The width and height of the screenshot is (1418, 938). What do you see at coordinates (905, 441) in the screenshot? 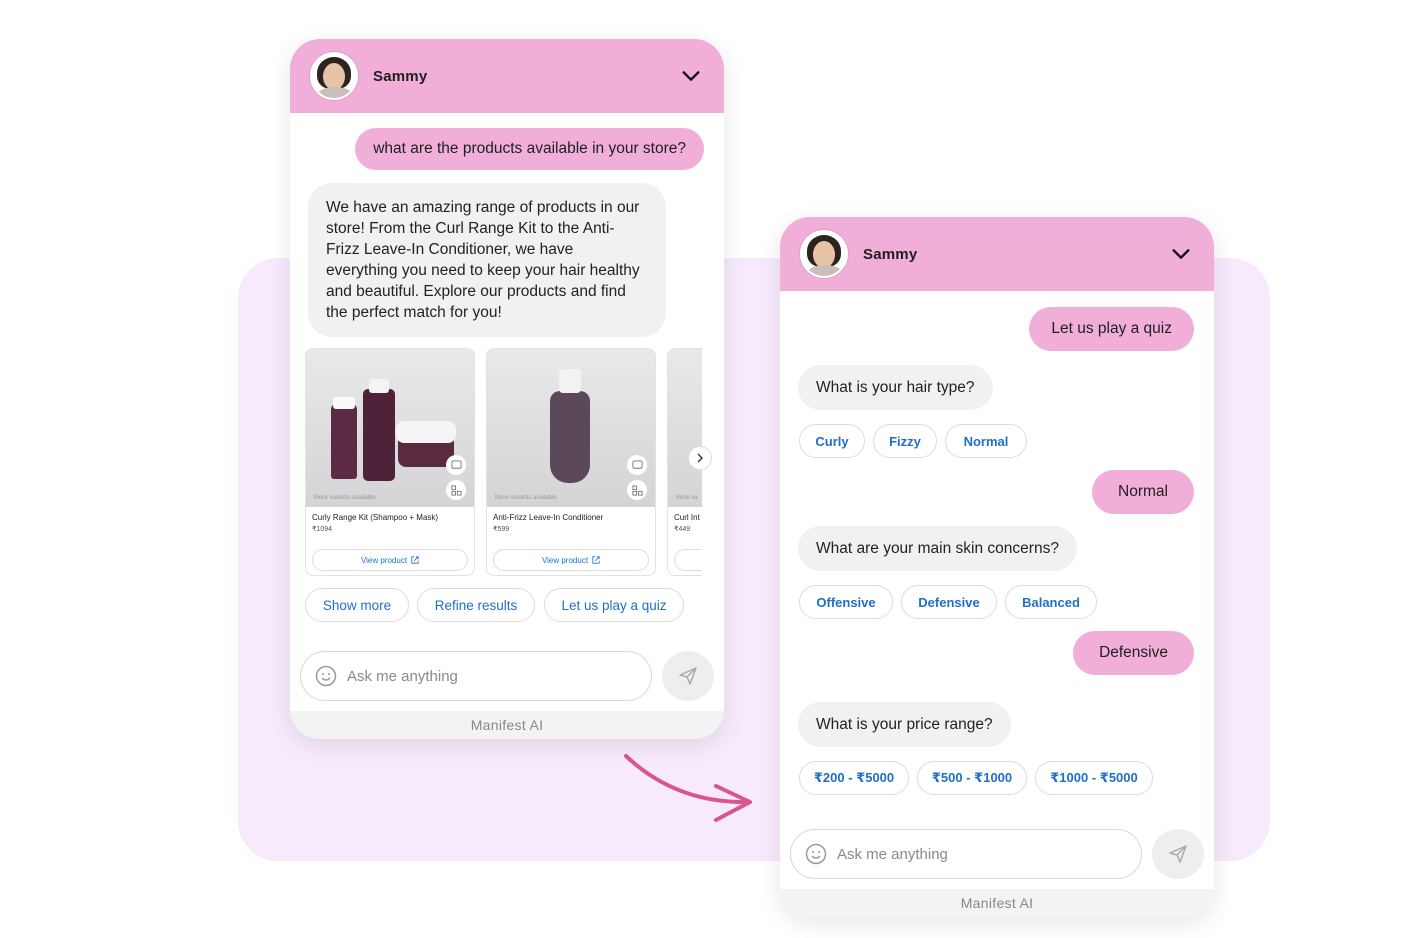
I see `option-chip: Fizzy` at bounding box center [905, 441].